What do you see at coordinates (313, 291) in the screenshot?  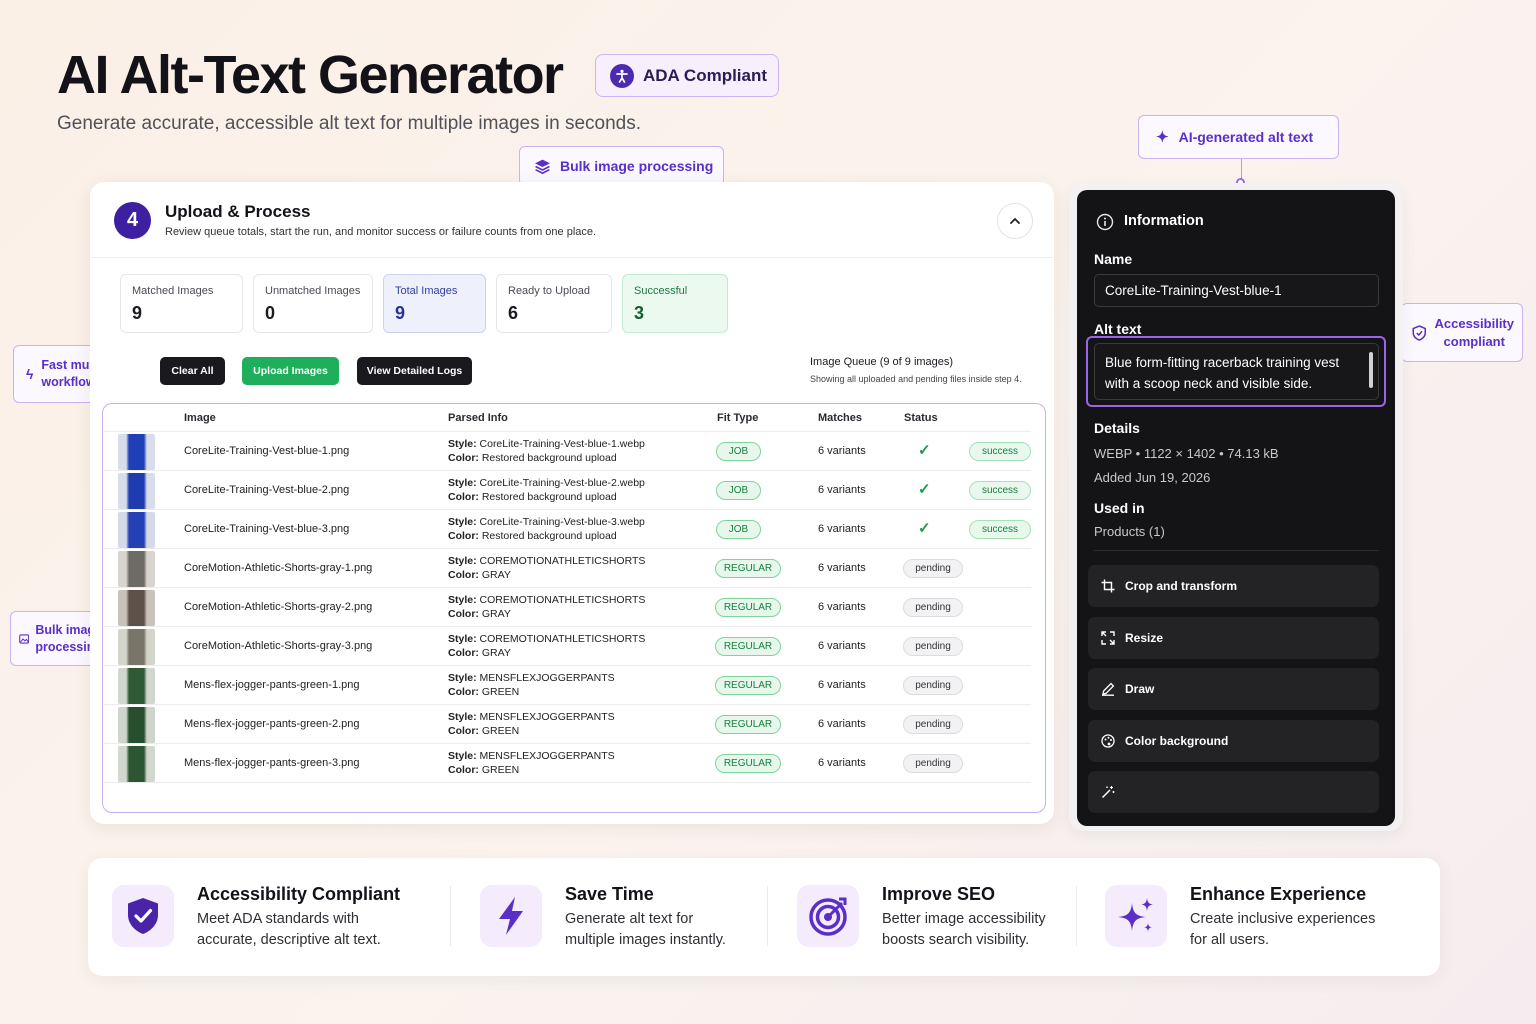 I see `stat-label: Unmatched Images` at bounding box center [313, 291].